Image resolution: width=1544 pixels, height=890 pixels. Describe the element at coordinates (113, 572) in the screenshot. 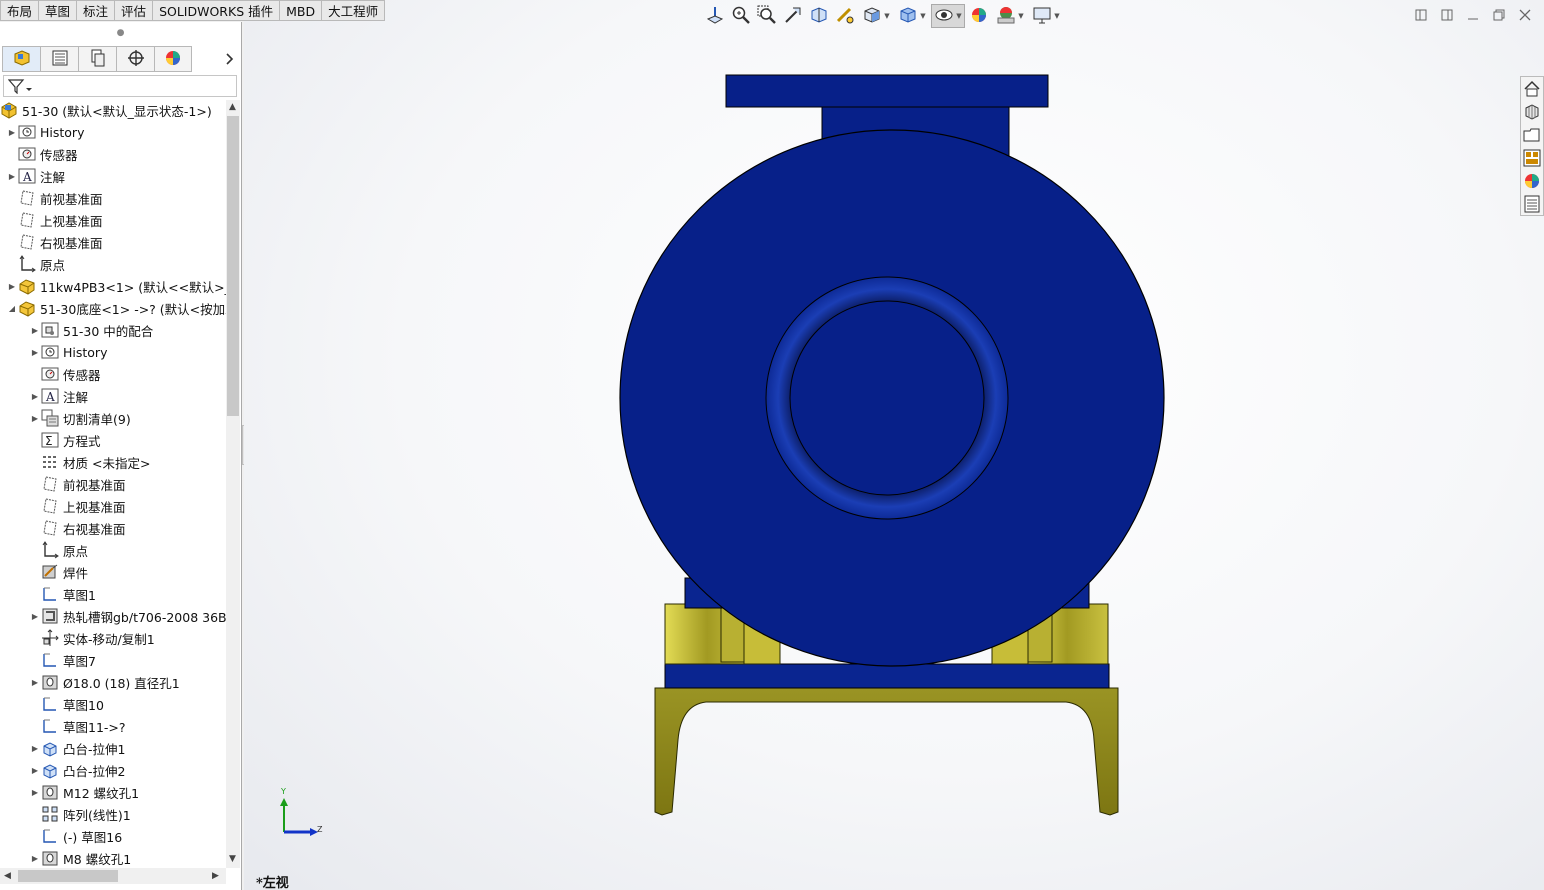

I see `tree-item: 焊件` at that location.